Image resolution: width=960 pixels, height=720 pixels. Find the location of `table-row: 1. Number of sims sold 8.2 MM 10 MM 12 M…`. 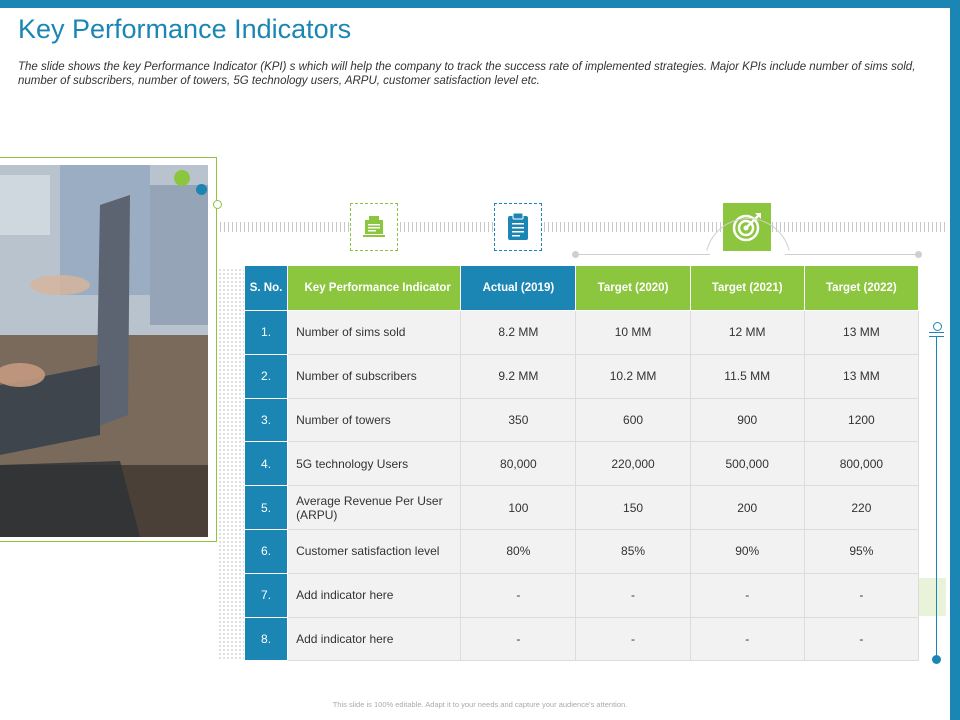

table-row: 1. Number of sims sold 8.2 MM 10 MM 12 M… is located at coordinates (581, 332).